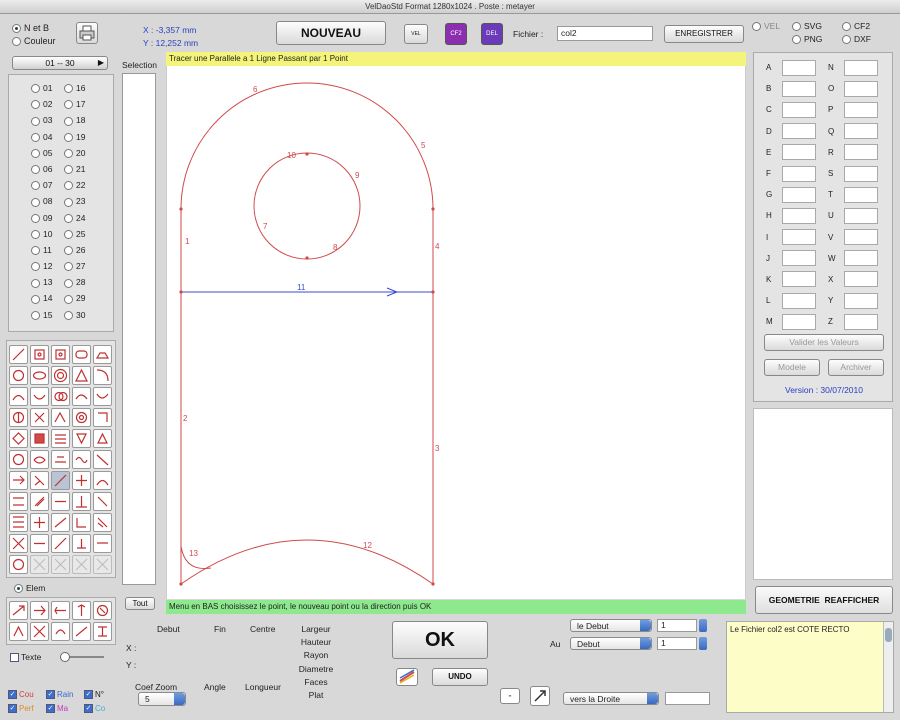 The image size is (900, 720). What do you see at coordinates (60, 63) in the screenshot?
I see `range-selector: 01 -- 30 ▶` at bounding box center [60, 63].